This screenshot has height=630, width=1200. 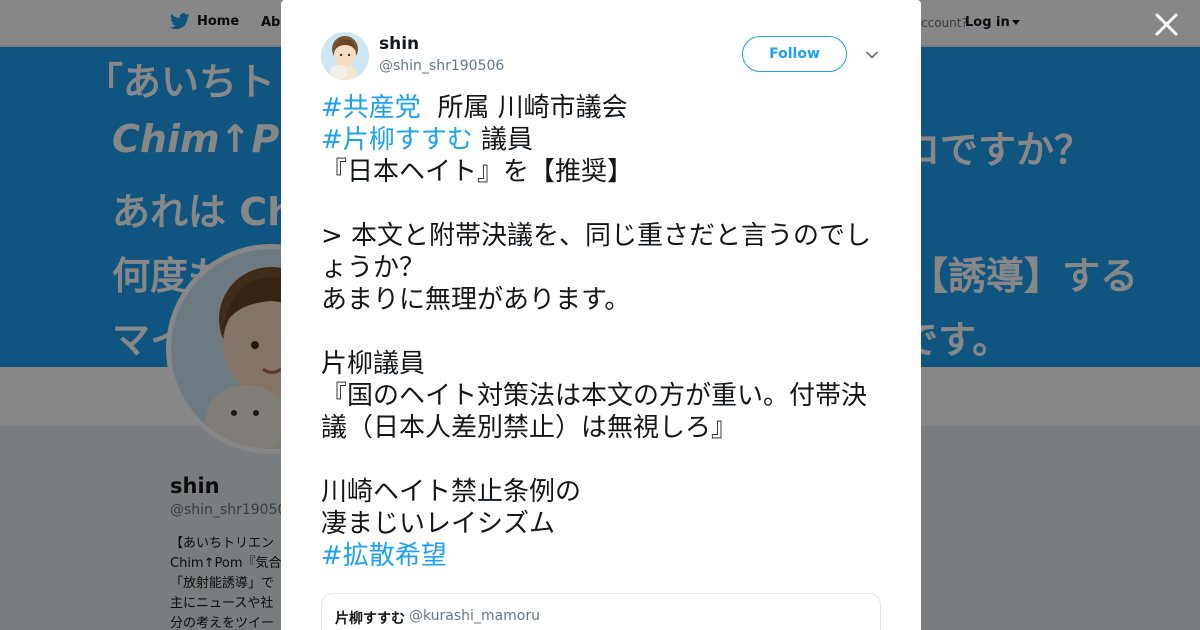 I want to click on tweet-line: #拡散希望, so click(x=601, y=556).